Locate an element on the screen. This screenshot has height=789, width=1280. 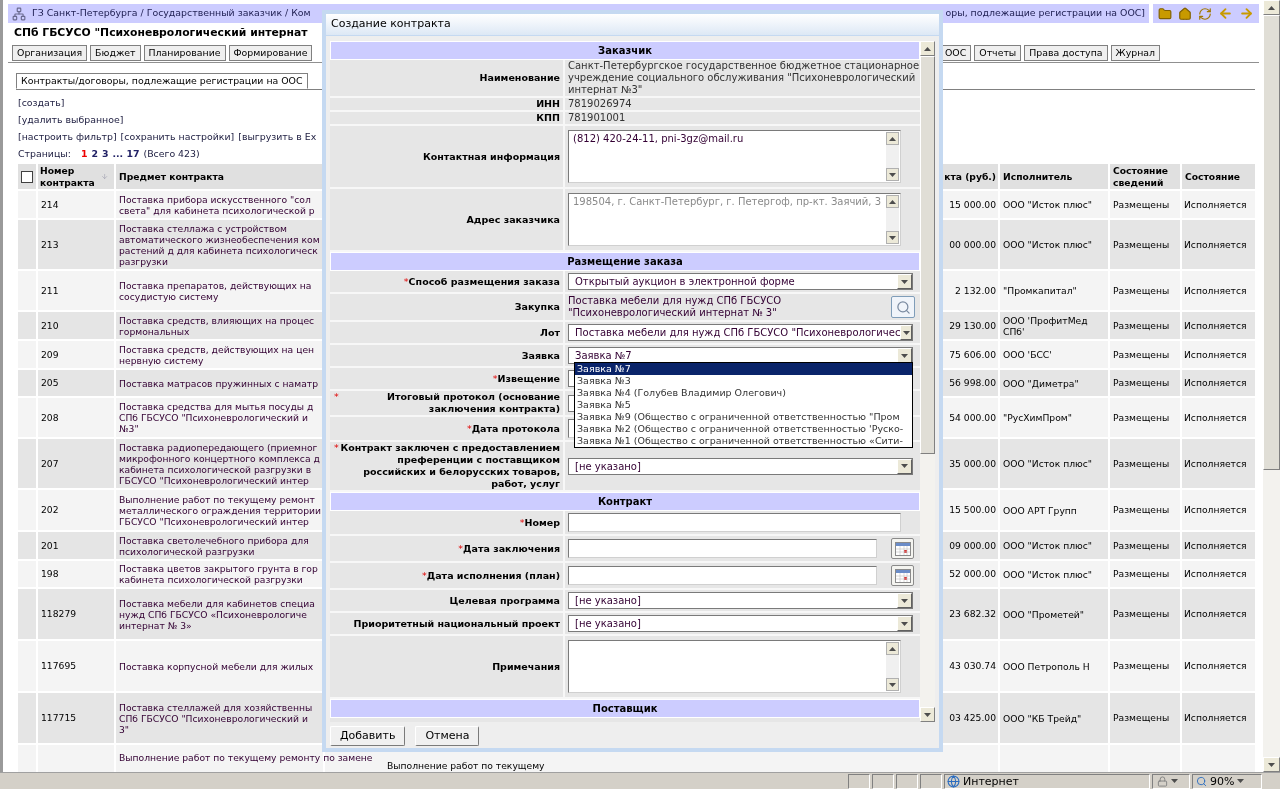
table-cell: 117695 is located at coordinates (59, 666).